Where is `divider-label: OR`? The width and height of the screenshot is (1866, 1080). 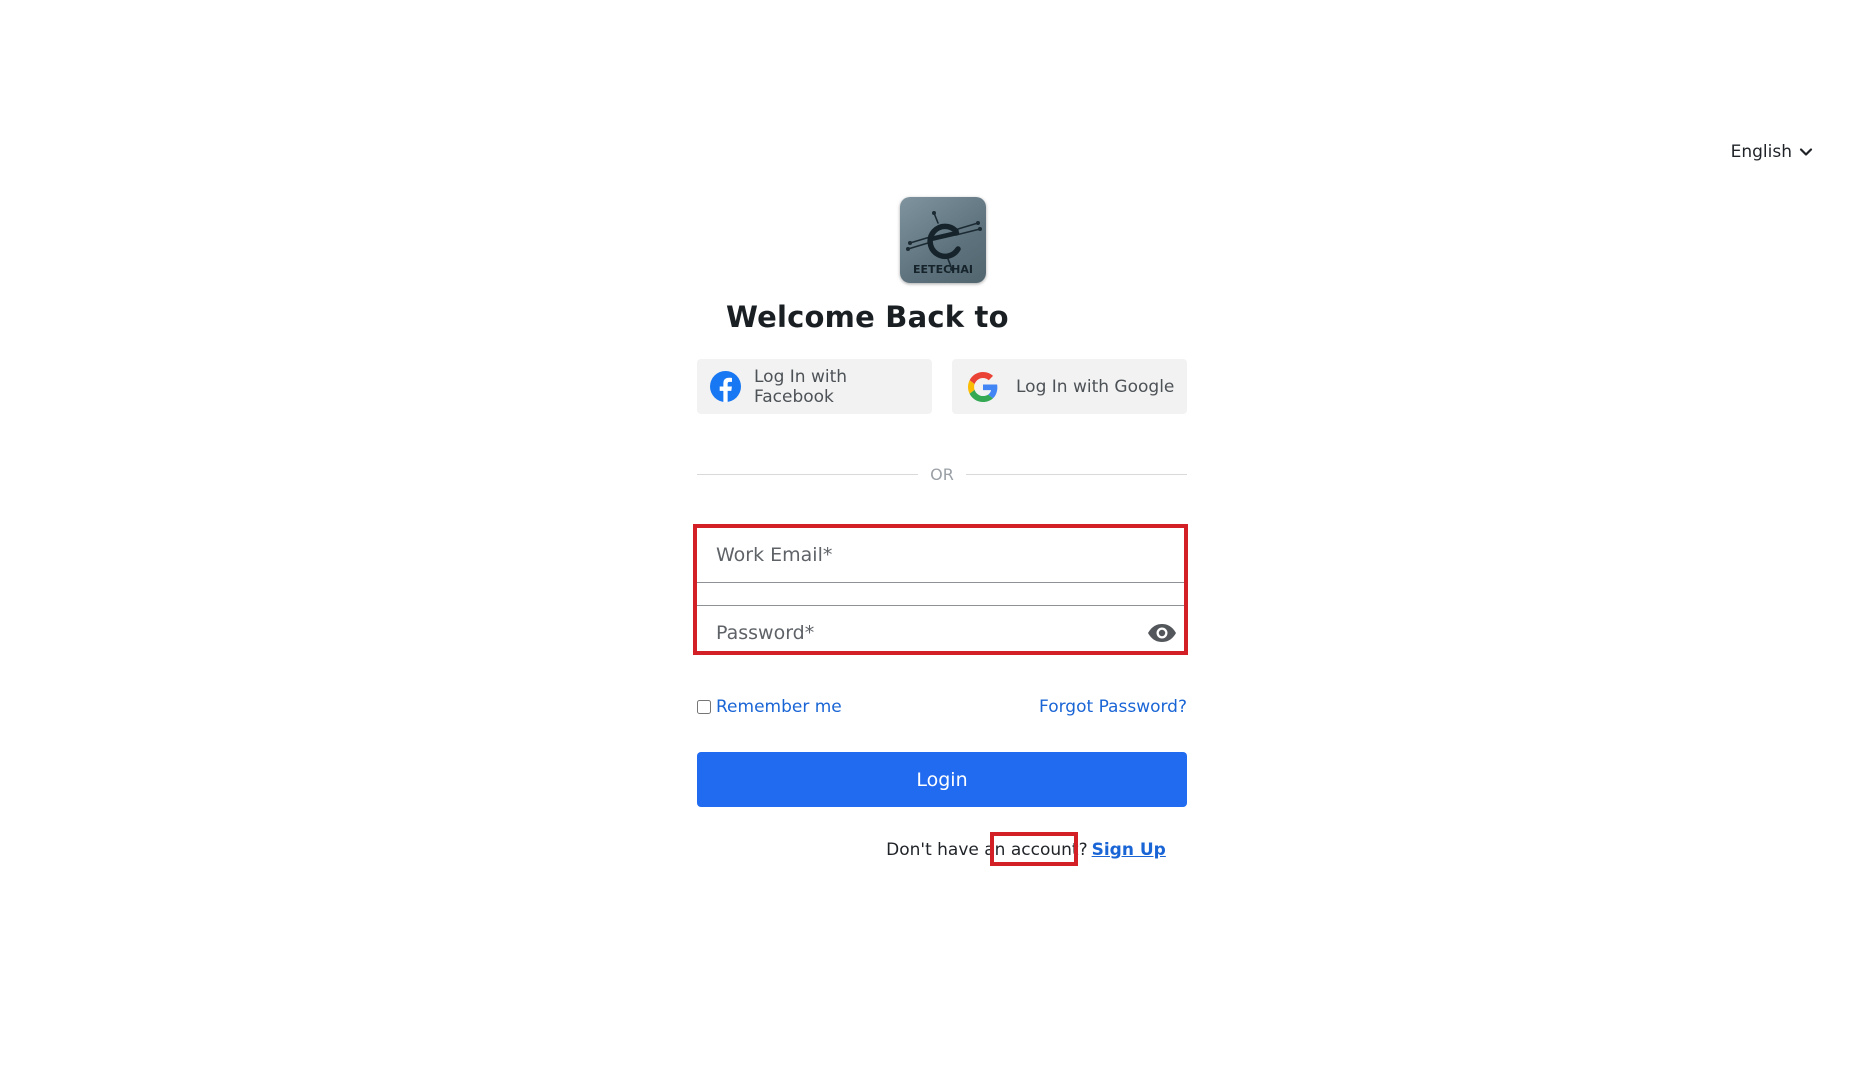
divider-label: OR is located at coordinates (942, 474).